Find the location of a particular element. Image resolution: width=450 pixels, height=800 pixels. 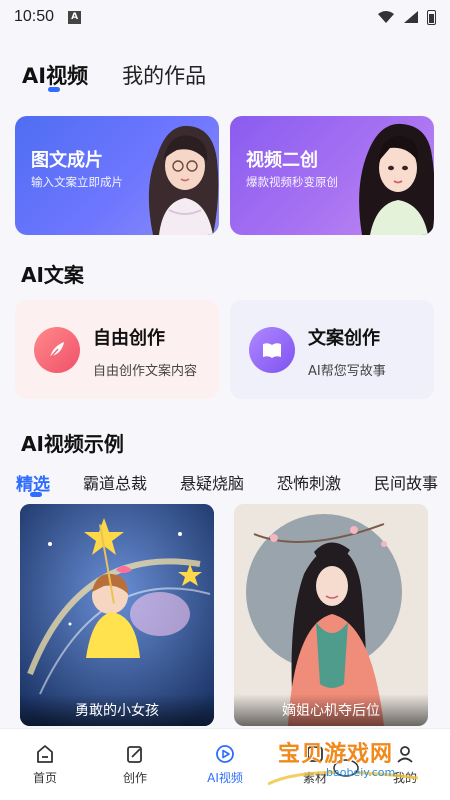

feature-card-image-to-video: 图文成片 输入文案立即成片 is located at coordinates (117, 175).